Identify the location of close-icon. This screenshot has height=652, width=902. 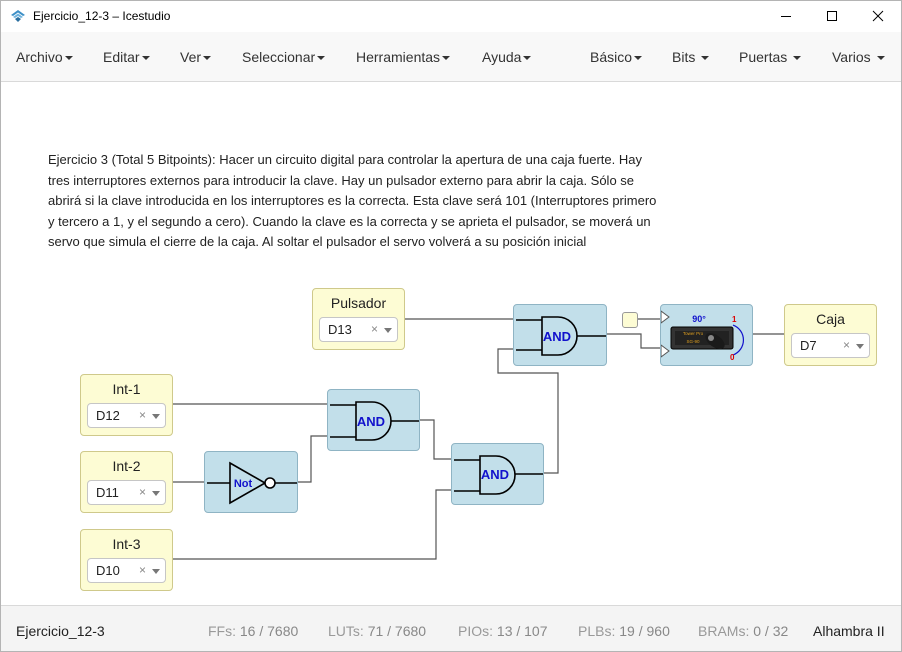
(878, 16).